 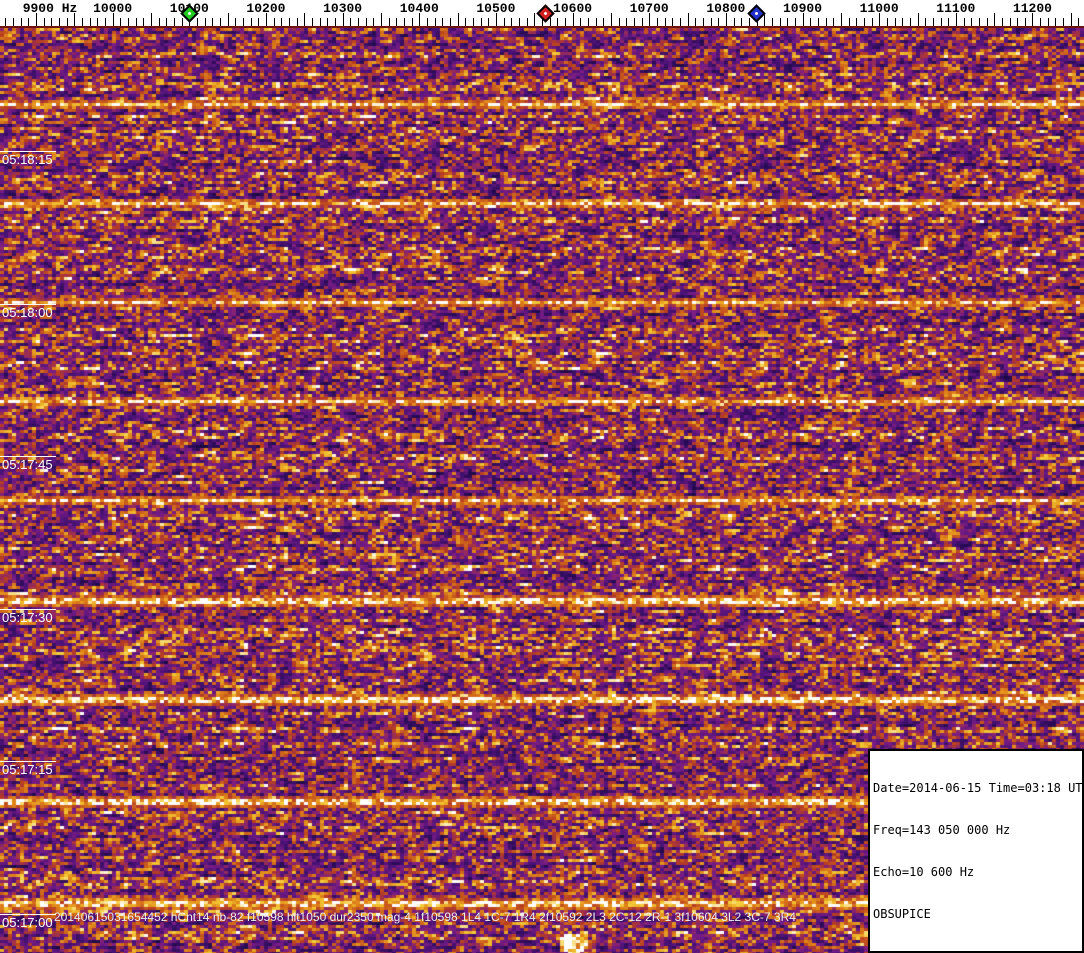 I want to click on info-frequency: Freq=143 050 000 Hz, so click(x=942, y=830).